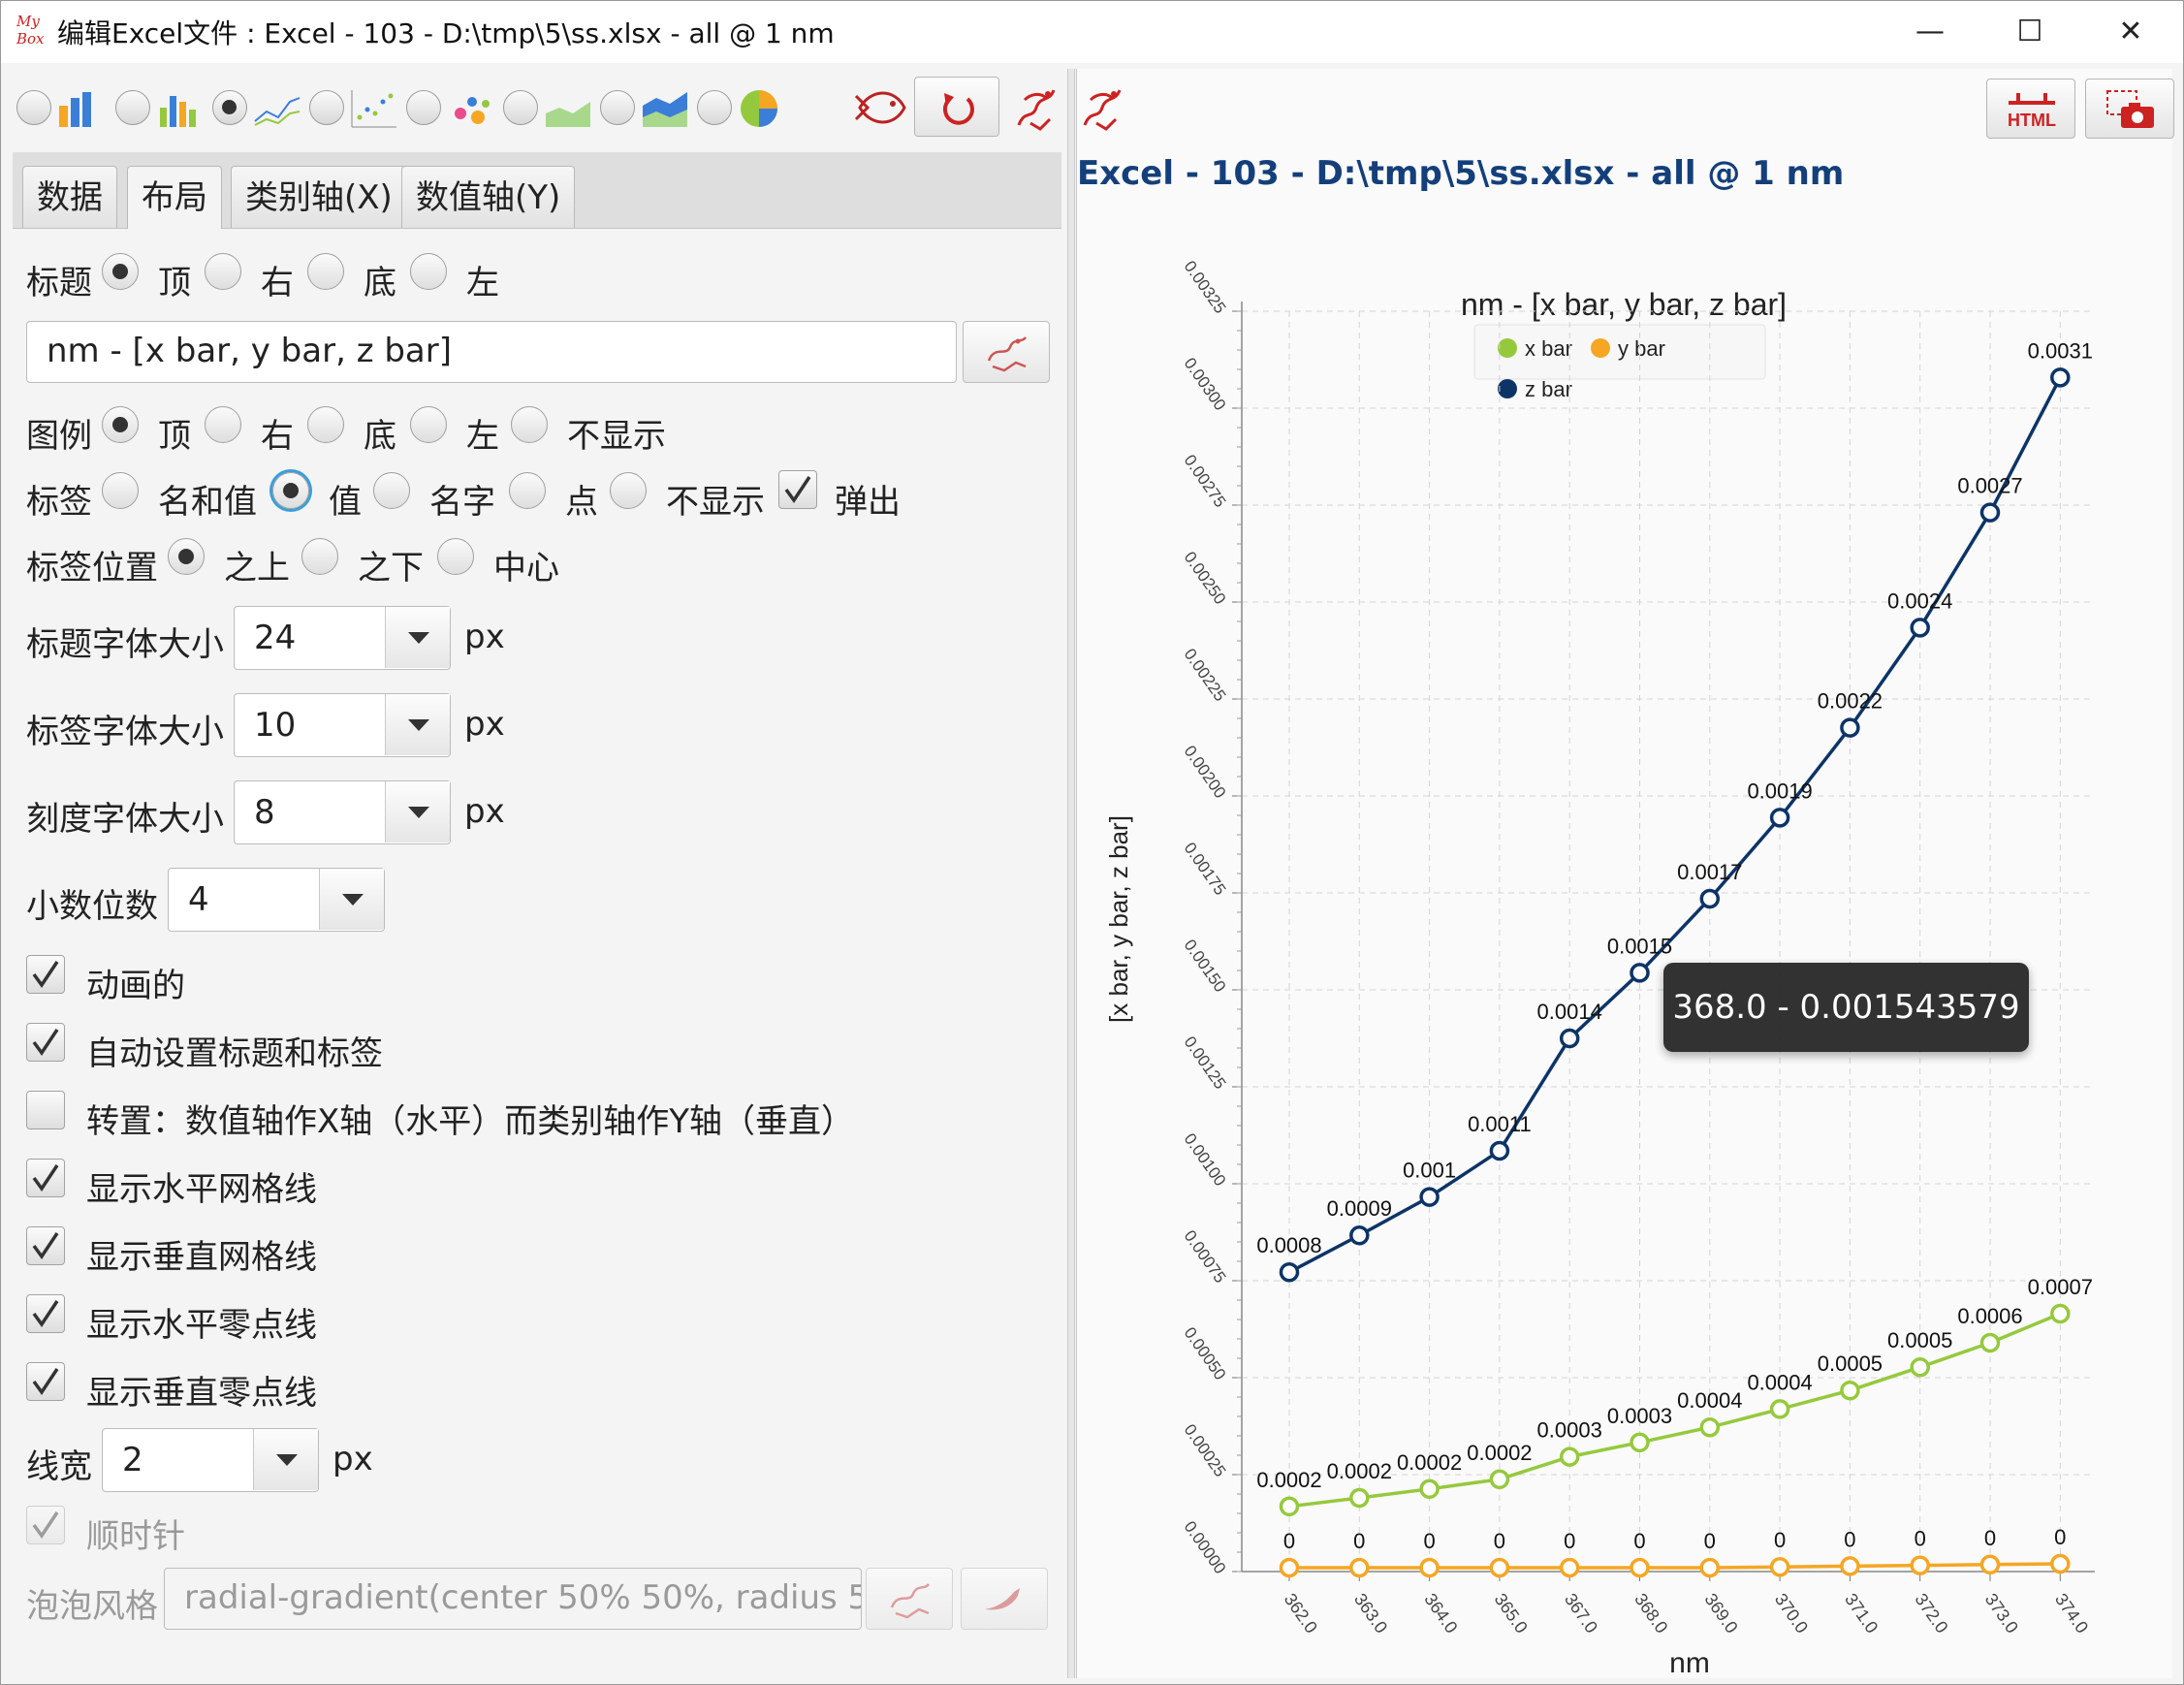  What do you see at coordinates (46, 1525) in the screenshot?
I see `clockwise-checkbox` at bounding box center [46, 1525].